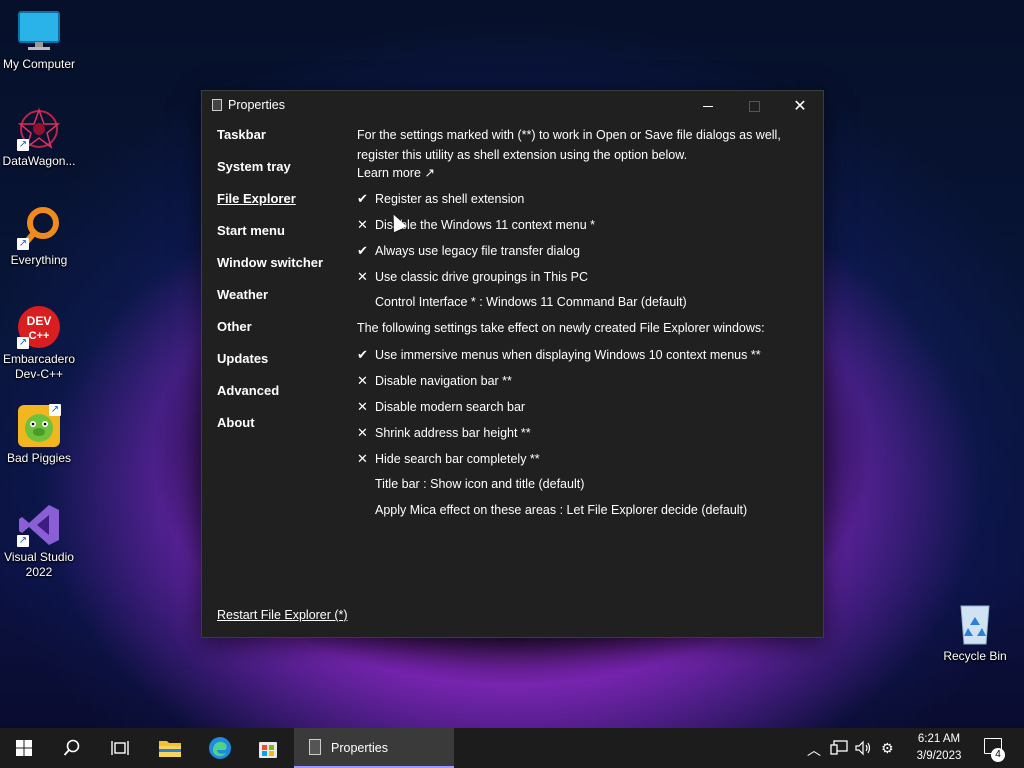  I want to click on option-disable-navigation-bar: ✕ Disable navigation bar **, so click(434, 381).